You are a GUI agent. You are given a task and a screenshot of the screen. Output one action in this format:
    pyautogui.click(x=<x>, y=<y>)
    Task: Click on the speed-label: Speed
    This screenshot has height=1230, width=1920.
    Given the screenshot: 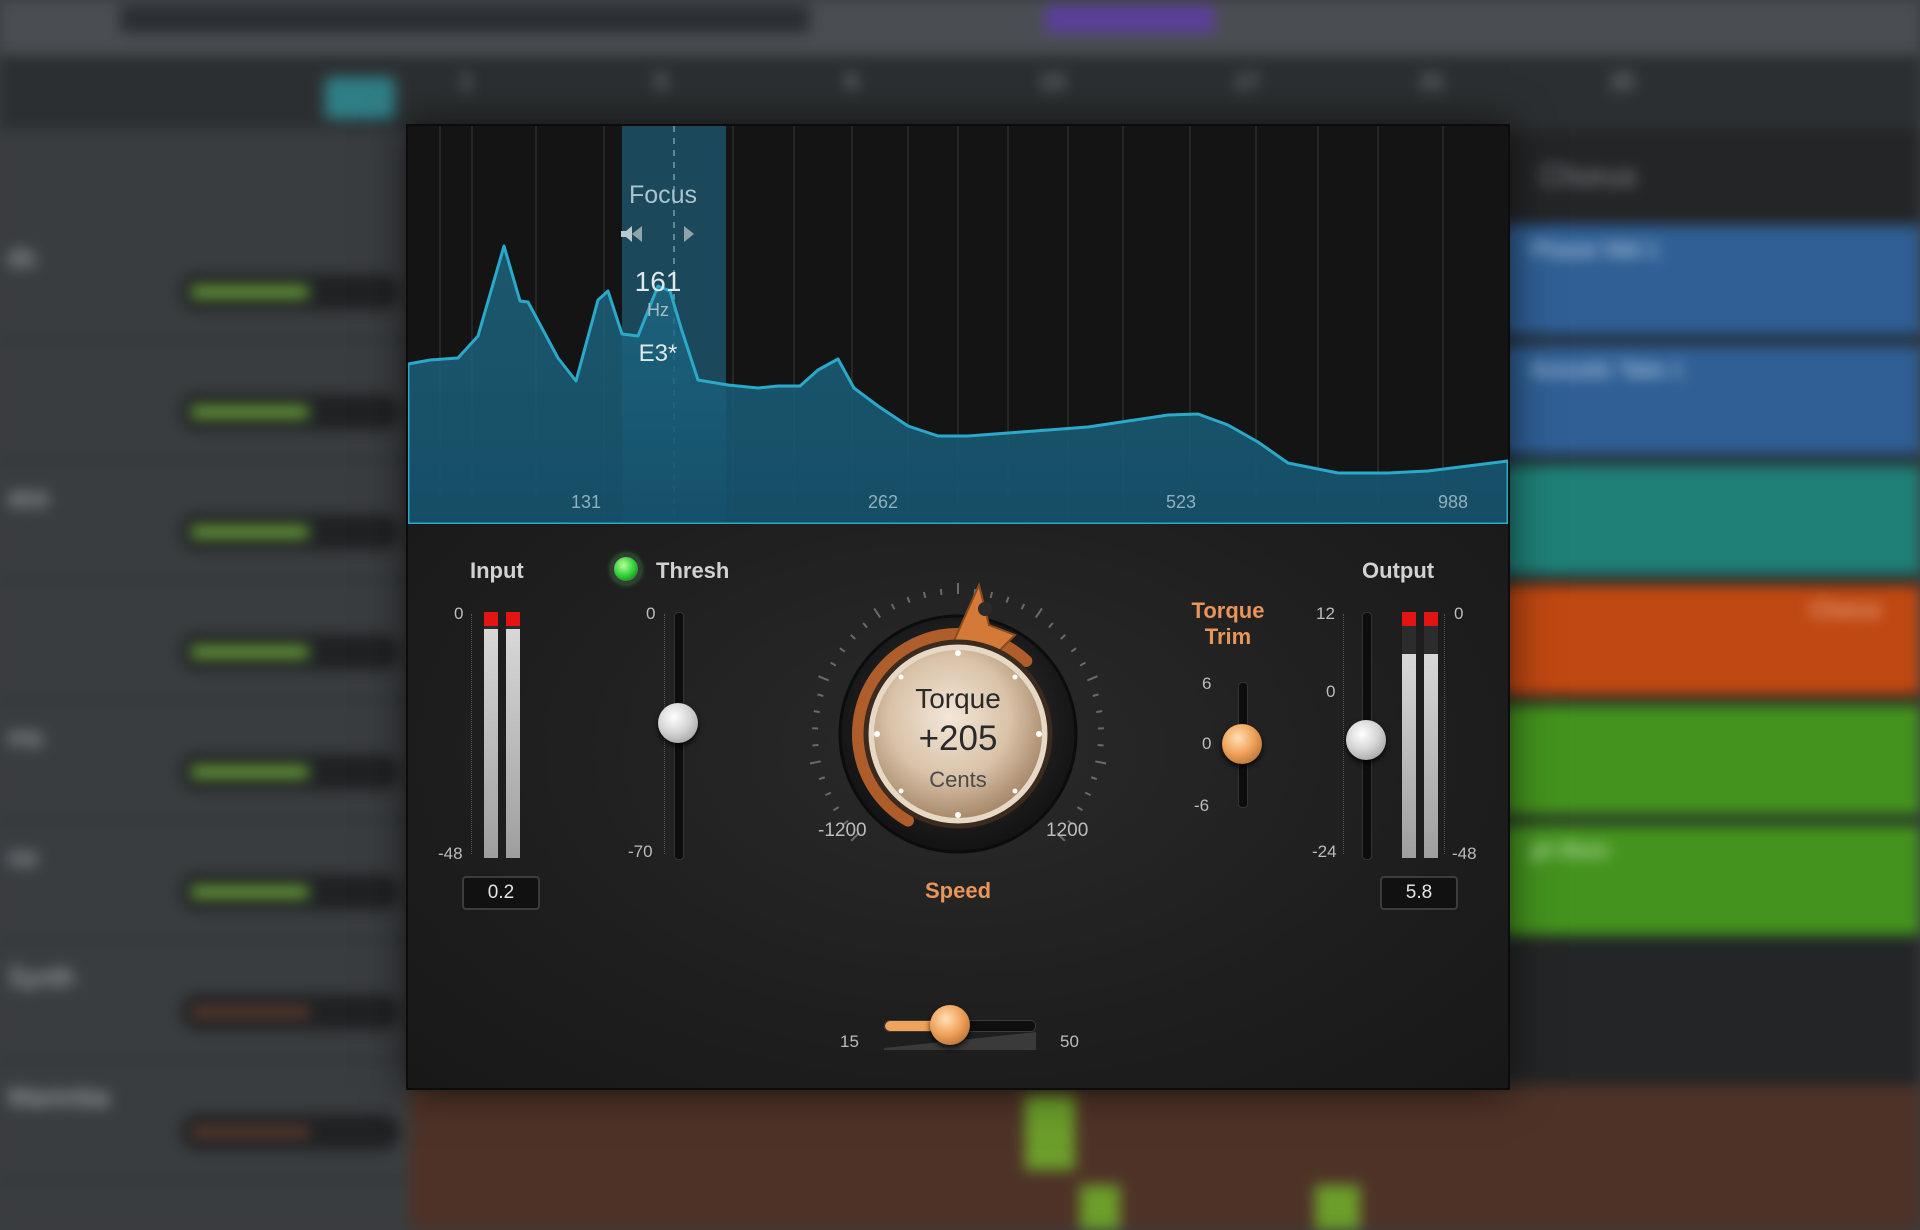 What is the action you would take?
    pyautogui.click(x=958, y=890)
    